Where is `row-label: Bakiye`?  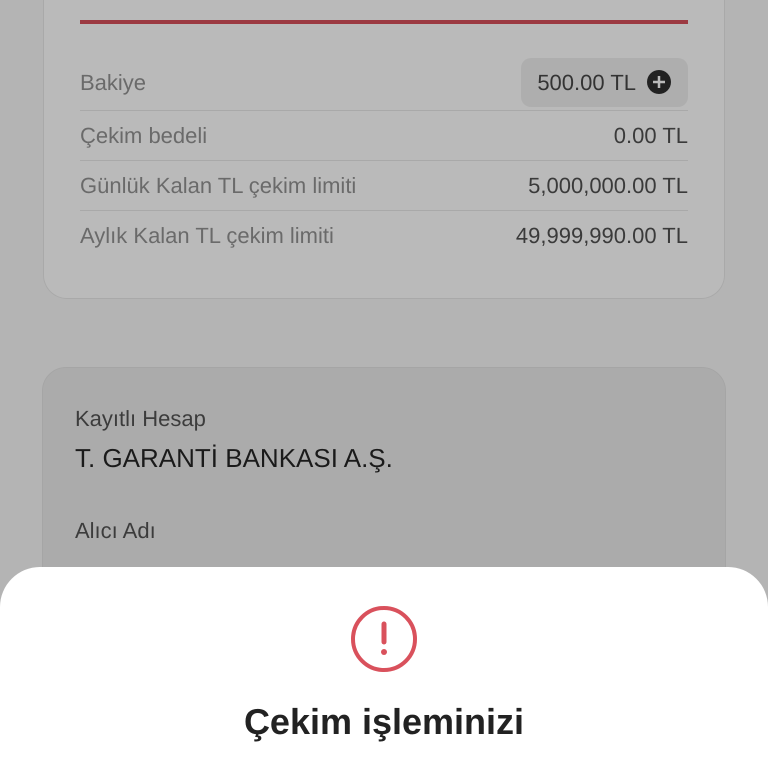 row-label: Bakiye is located at coordinates (113, 82).